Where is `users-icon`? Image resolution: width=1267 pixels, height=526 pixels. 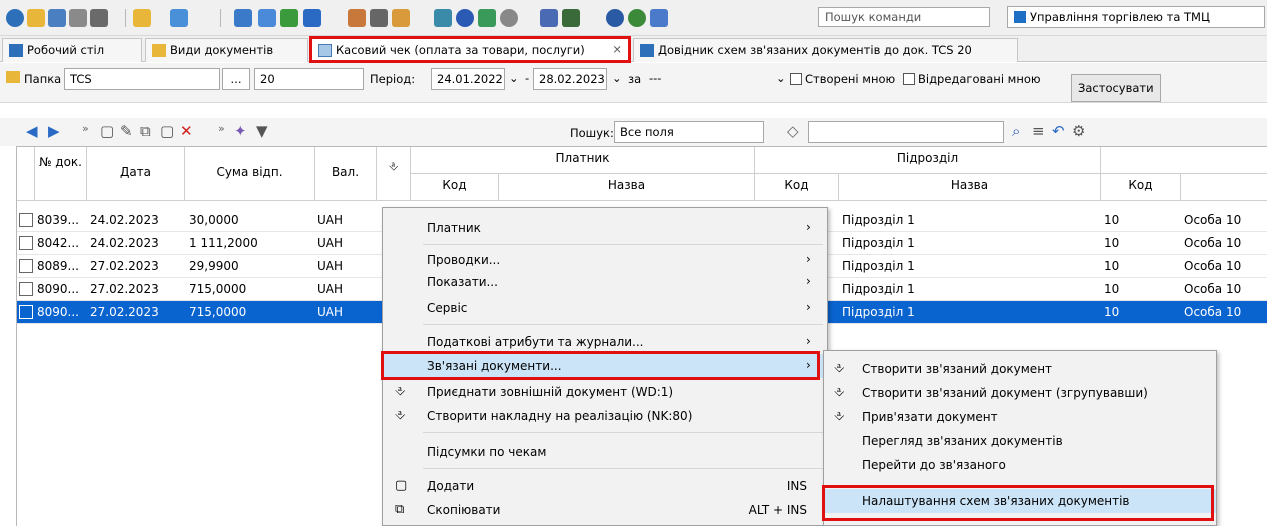 users-icon is located at coordinates (401, 18).